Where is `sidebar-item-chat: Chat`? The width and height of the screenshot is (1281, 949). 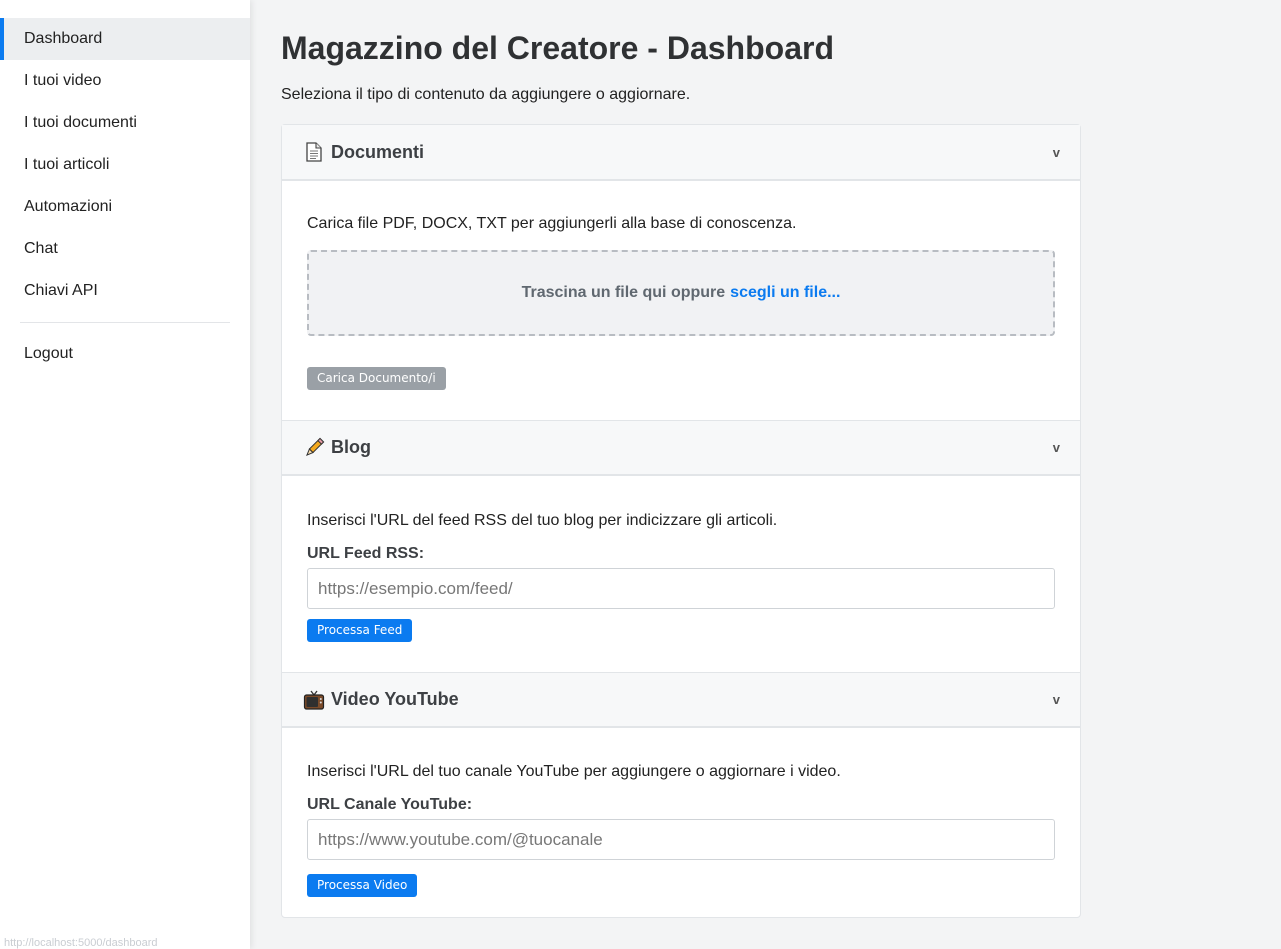 sidebar-item-chat: Chat is located at coordinates (125, 249).